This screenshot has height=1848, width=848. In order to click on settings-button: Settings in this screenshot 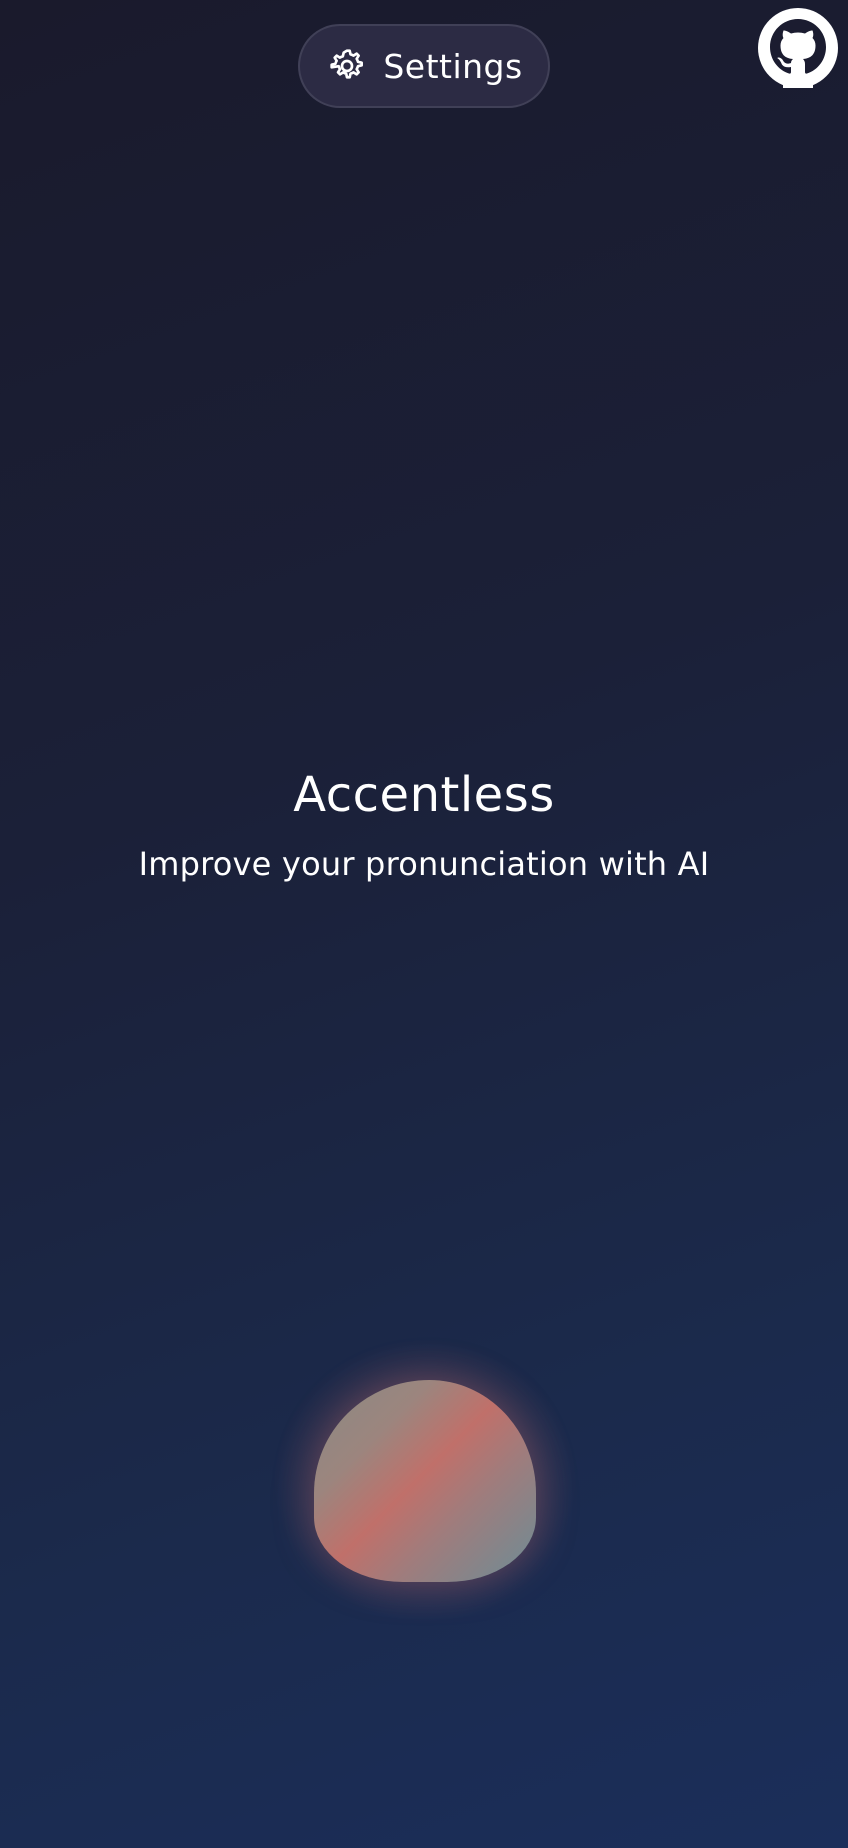, I will do `click(424, 66)`.